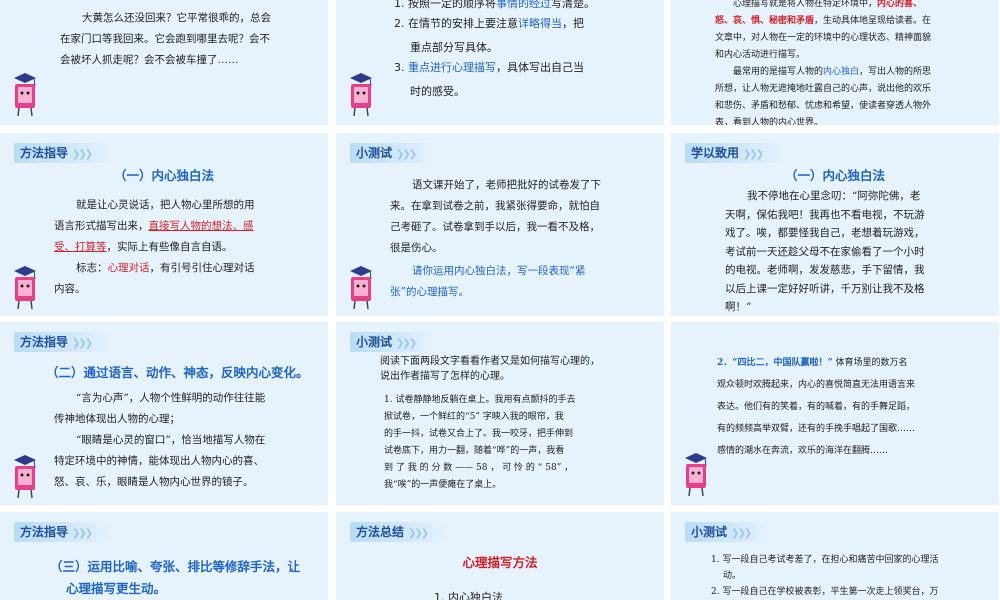 The image size is (1000, 600). I want to click on section-tag: 方法总结 ❯❯❯, so click(400, 532).